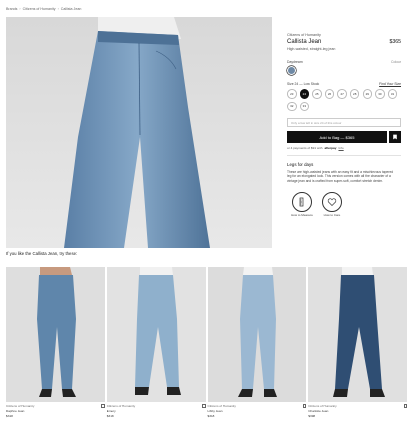 The width and height of the screenshot is (413, 423). Describe the element at coordinates (291, 70) in the screenshot. I see `color-swatch` at that location.